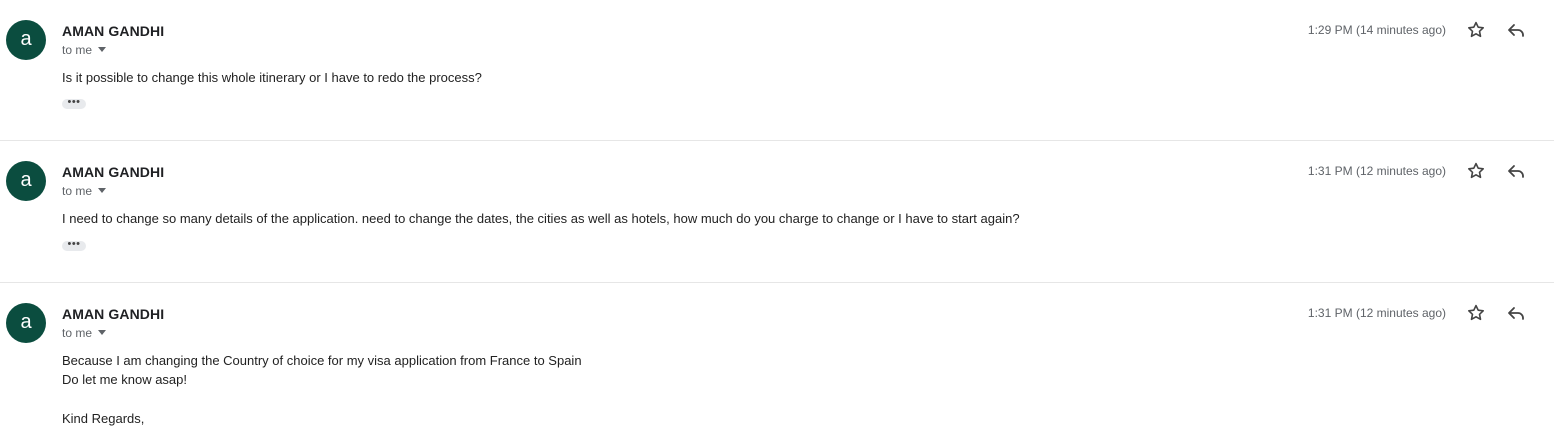 The image size is (1554, 434). What do you see at coordinates (103, 418) in the screenshot?
I see `message-body-line: Kind Regards,` at bounding box center [103, 418].